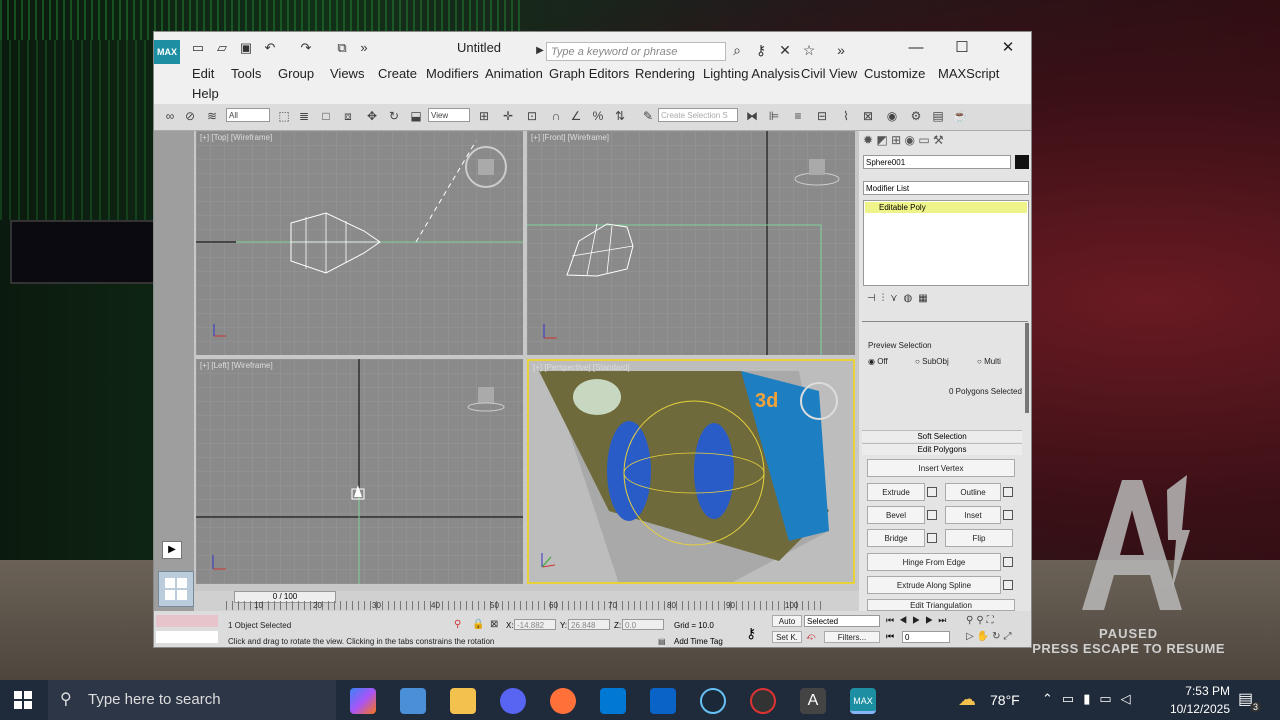 The image size is (1280, 720). I want to click on zoom-icon: ⚲, so click(971, 620).